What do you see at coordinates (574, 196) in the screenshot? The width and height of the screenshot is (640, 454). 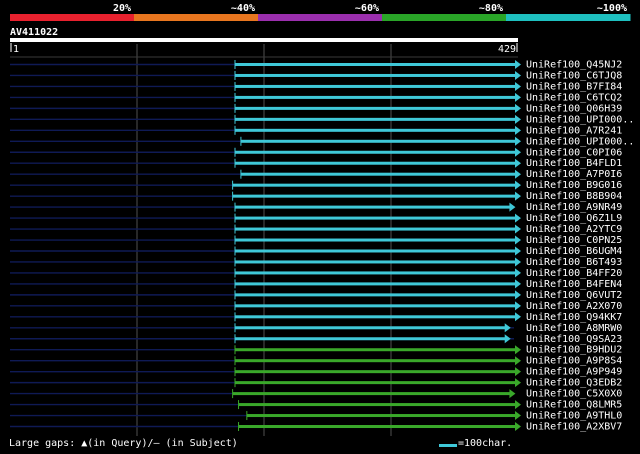 I see `hit-label: UniRef100_B8B904` at bounding box center [574, 196].